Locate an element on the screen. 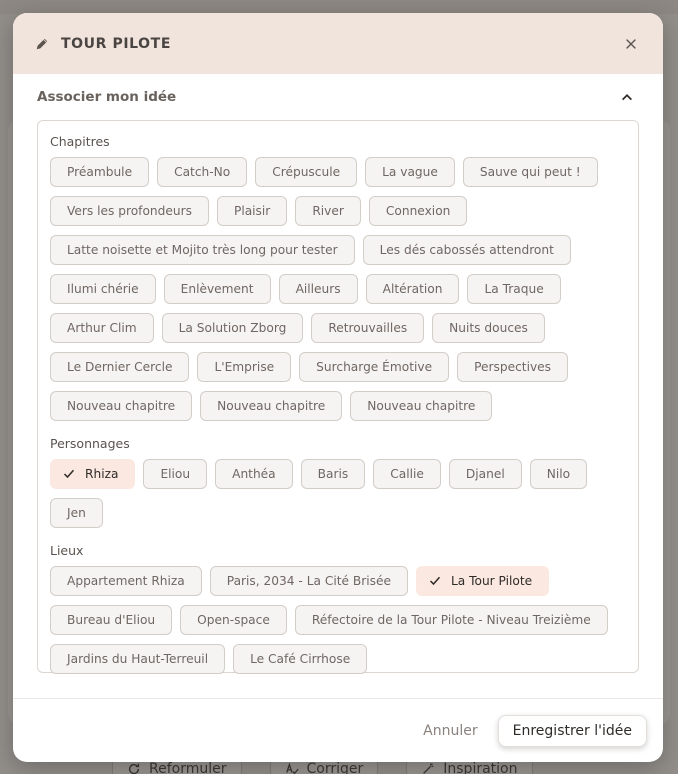  place-chip: Appartement Rhiza is located at coordinates (126, 581).